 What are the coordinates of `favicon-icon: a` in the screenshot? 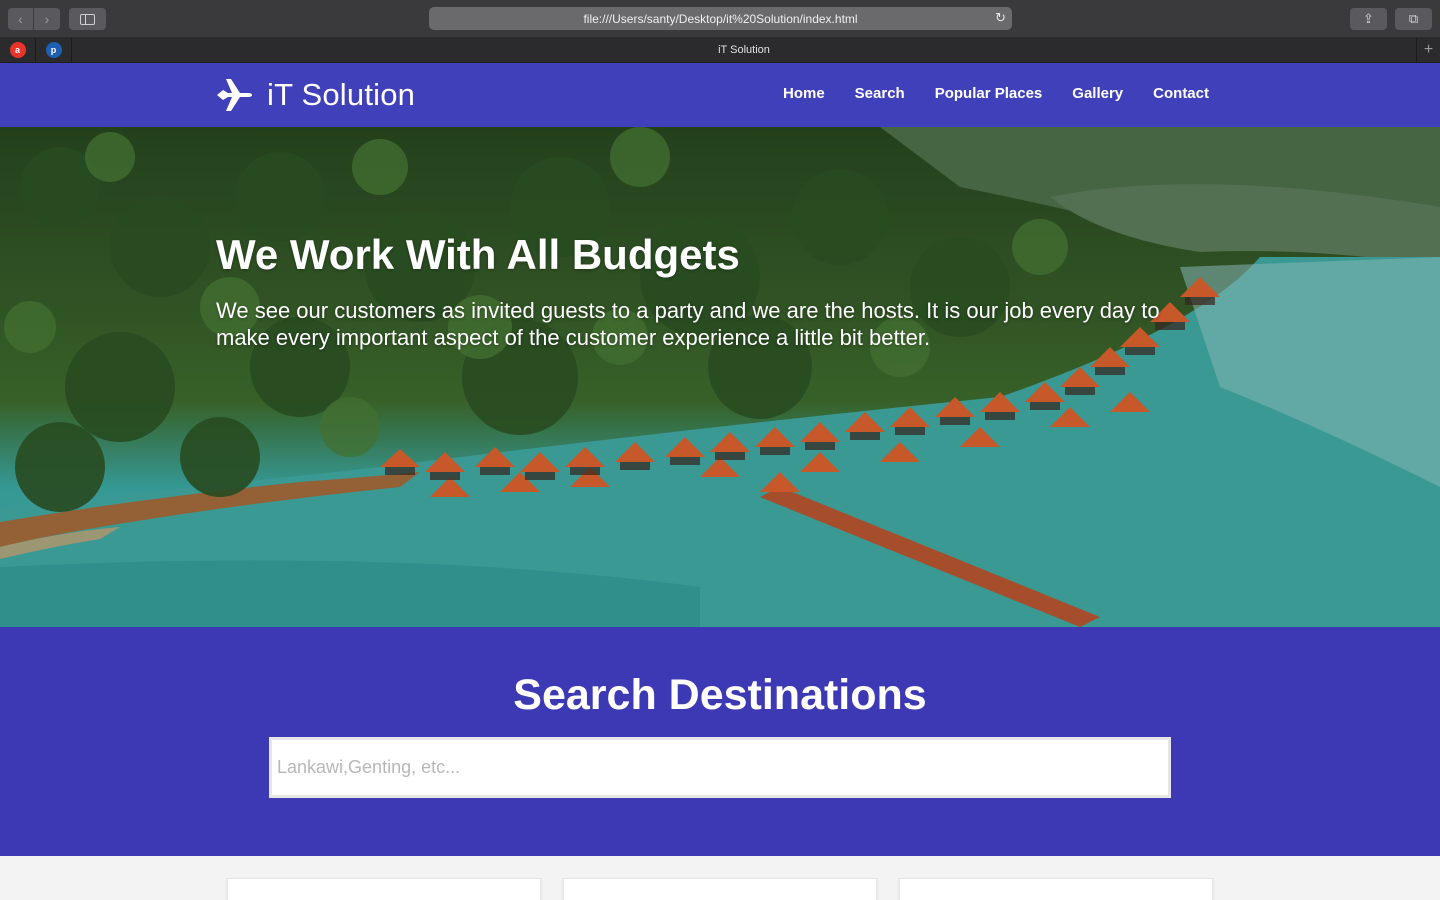 It's located at (17, 50).